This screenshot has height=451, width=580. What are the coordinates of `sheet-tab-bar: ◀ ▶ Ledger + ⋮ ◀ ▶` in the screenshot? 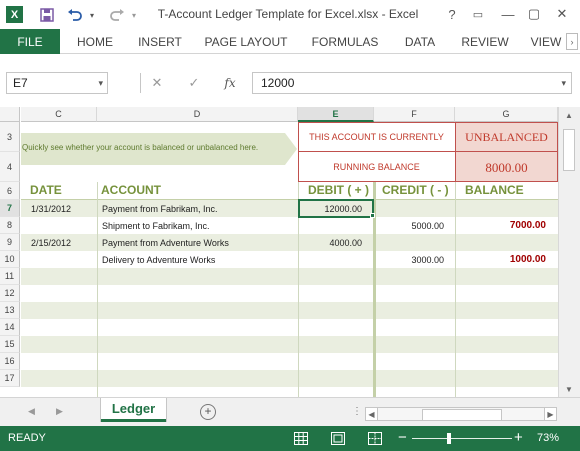 It's located at (290, 411).